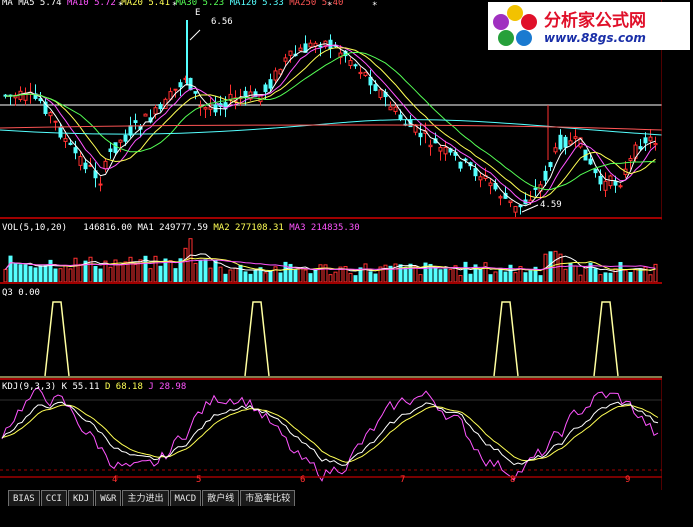 This screenshot has height=527, width=693. What do you see at coordinates (268, 498) in the screenshot?
I see `tab-pe-compare: 市盈率比较` at bounding box center [268, 498].